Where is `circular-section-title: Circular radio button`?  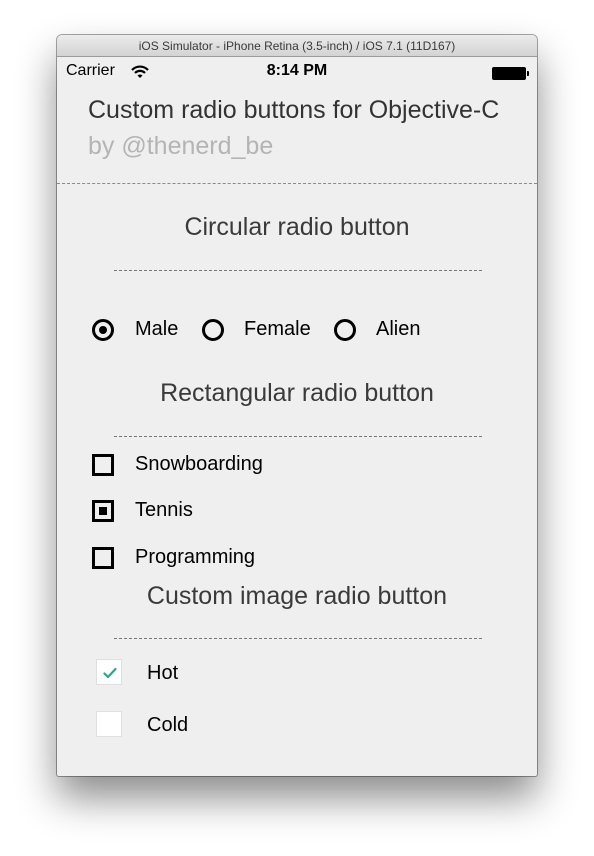 circular-section-title: Circular radio button is located at coordinates (297, 227).